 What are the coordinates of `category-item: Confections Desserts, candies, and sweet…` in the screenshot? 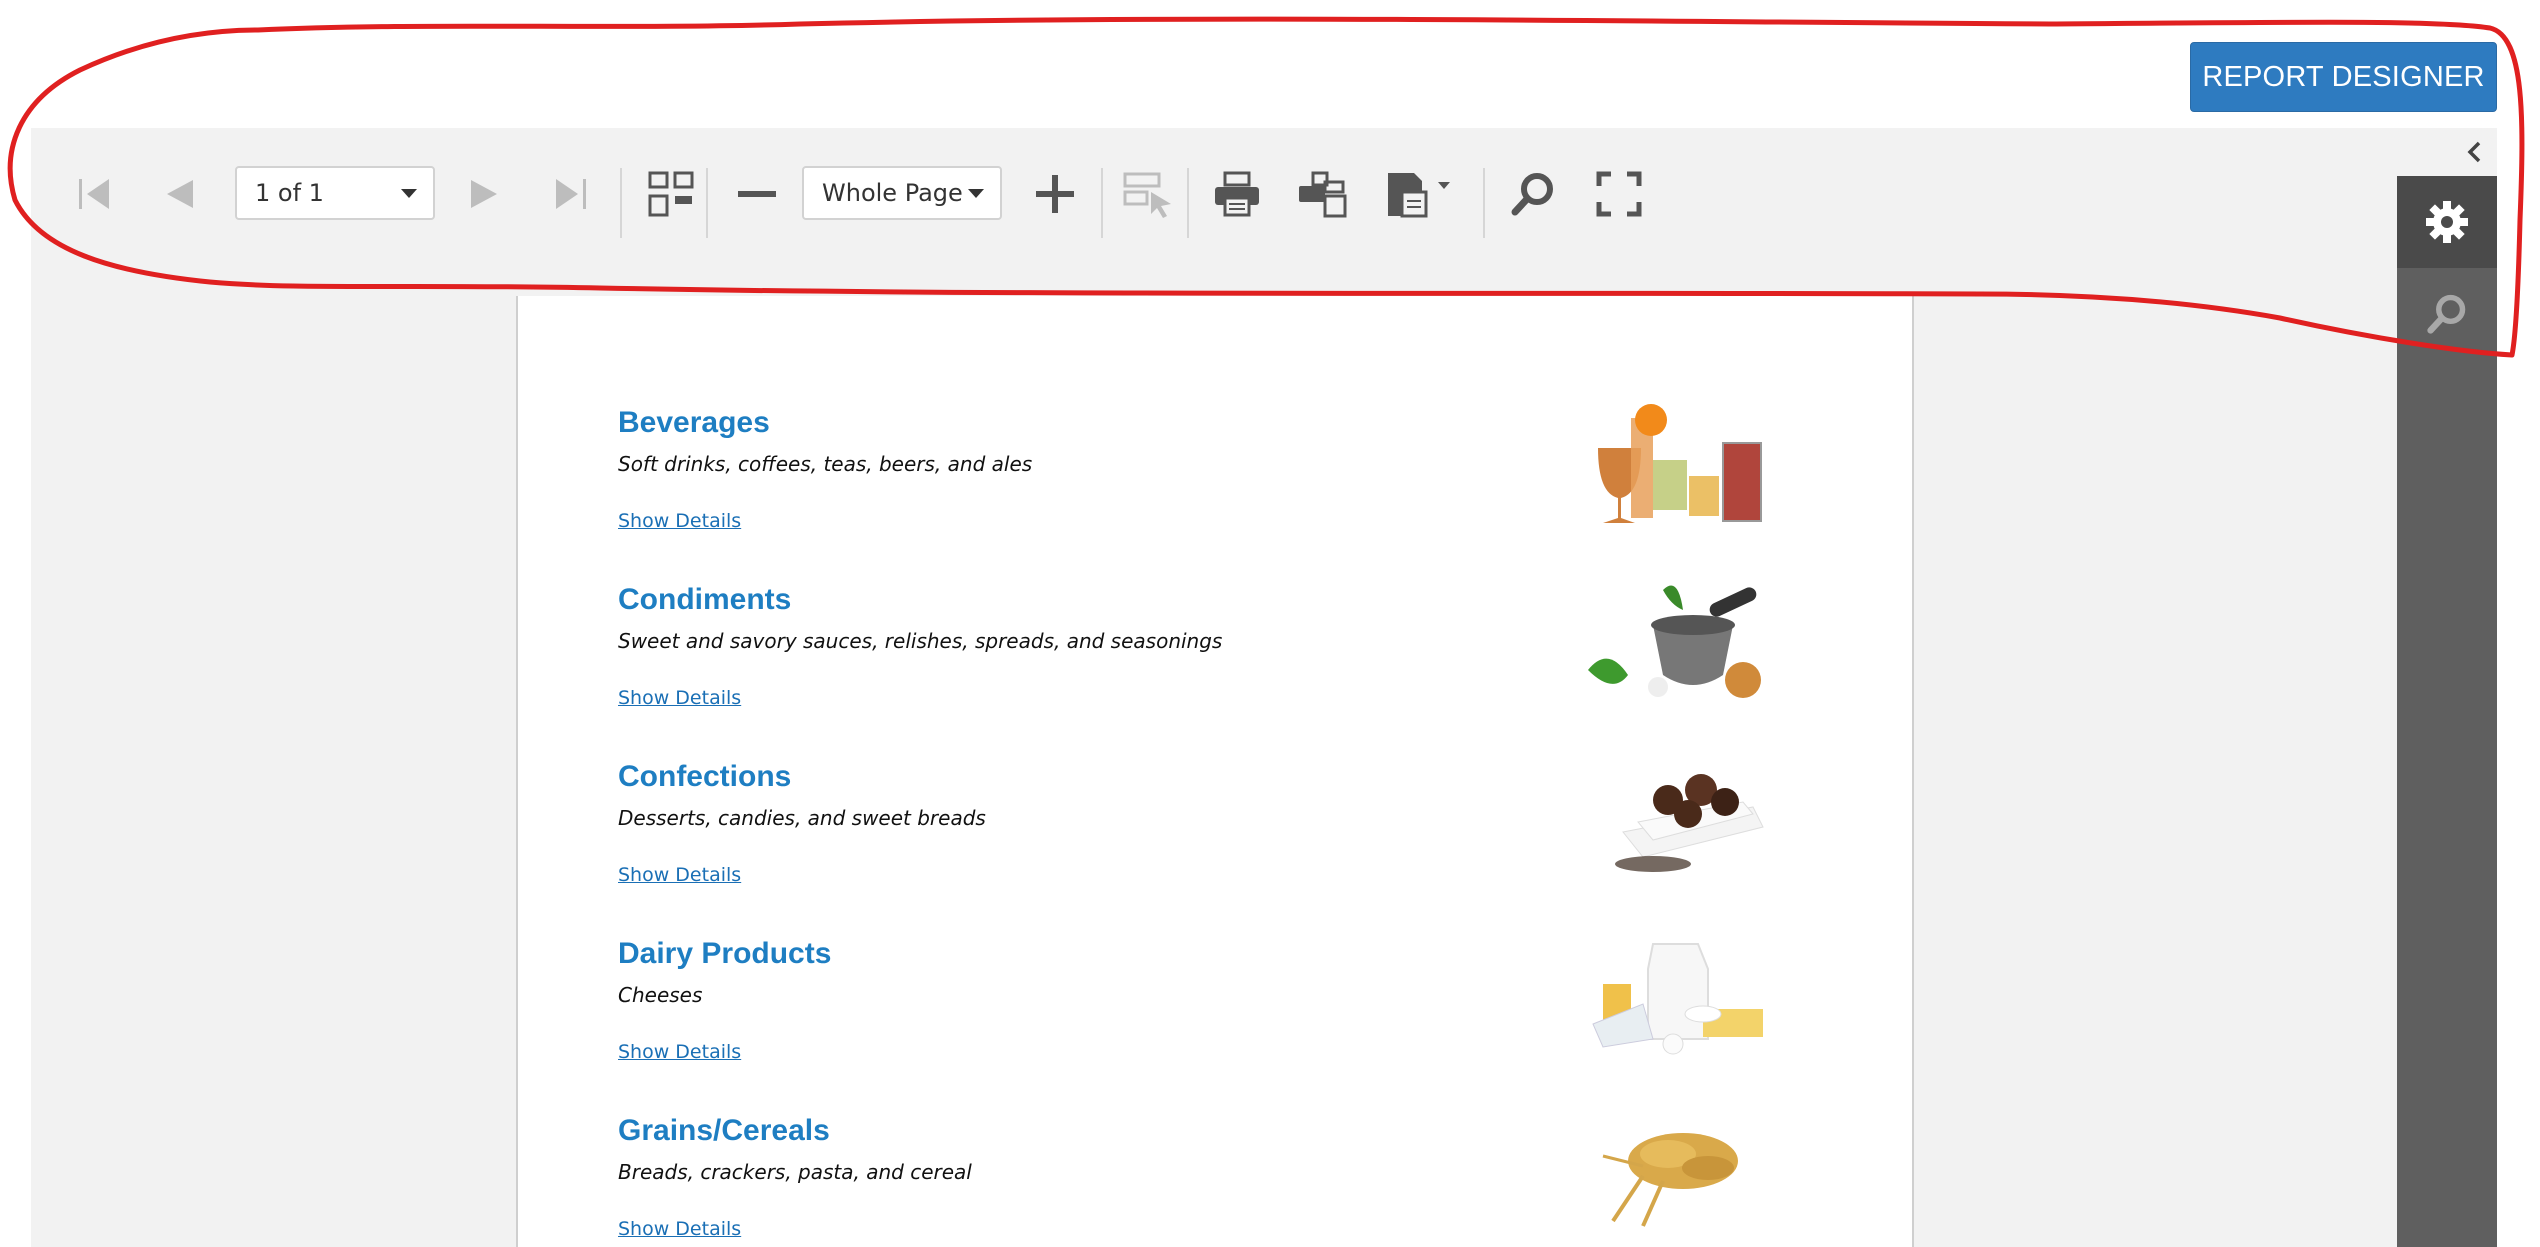 It's located at (1238, 848).